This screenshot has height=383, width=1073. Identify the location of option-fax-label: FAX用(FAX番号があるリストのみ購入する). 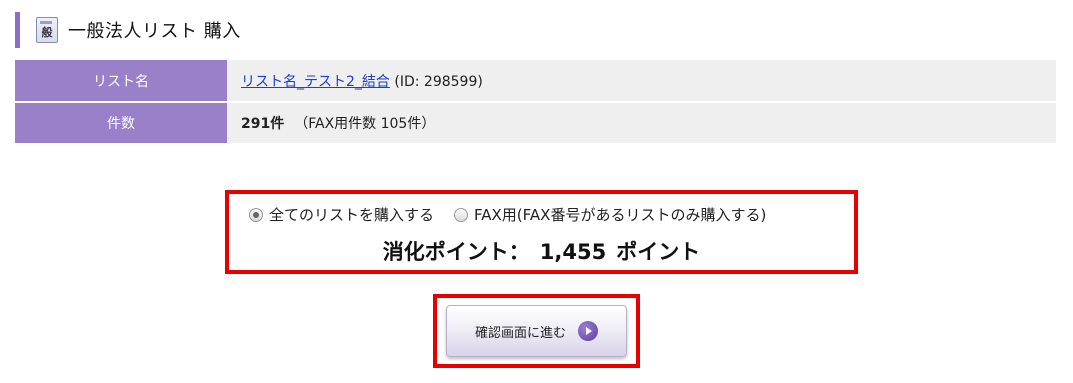
(620, 215).